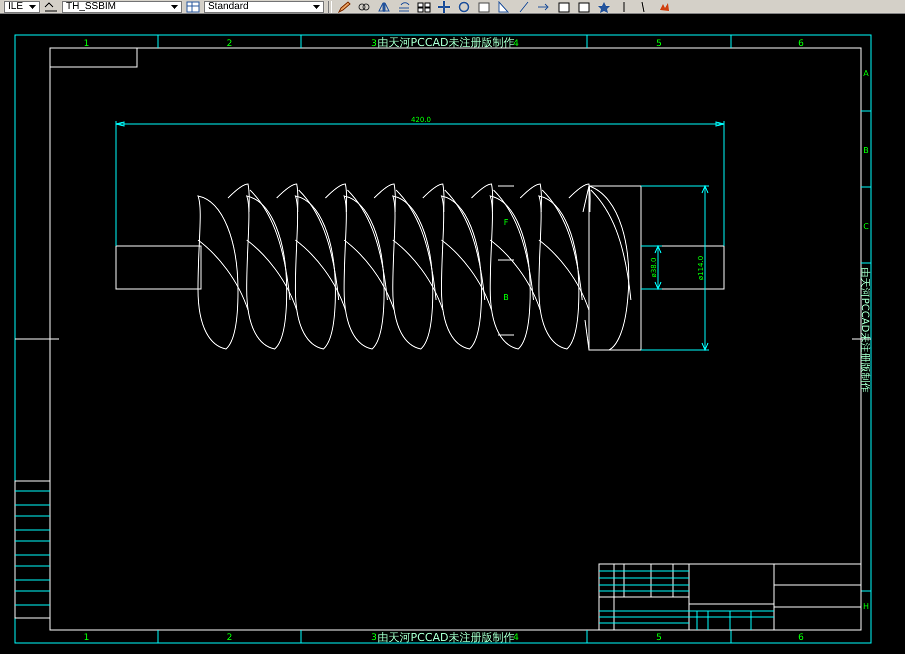 Image resolution: width=905 pixels, height=654 pixels. What do you see at coordinates (866, 150) in the screenshot?
I see `row-letter: B` at bounding box center [866, 150].